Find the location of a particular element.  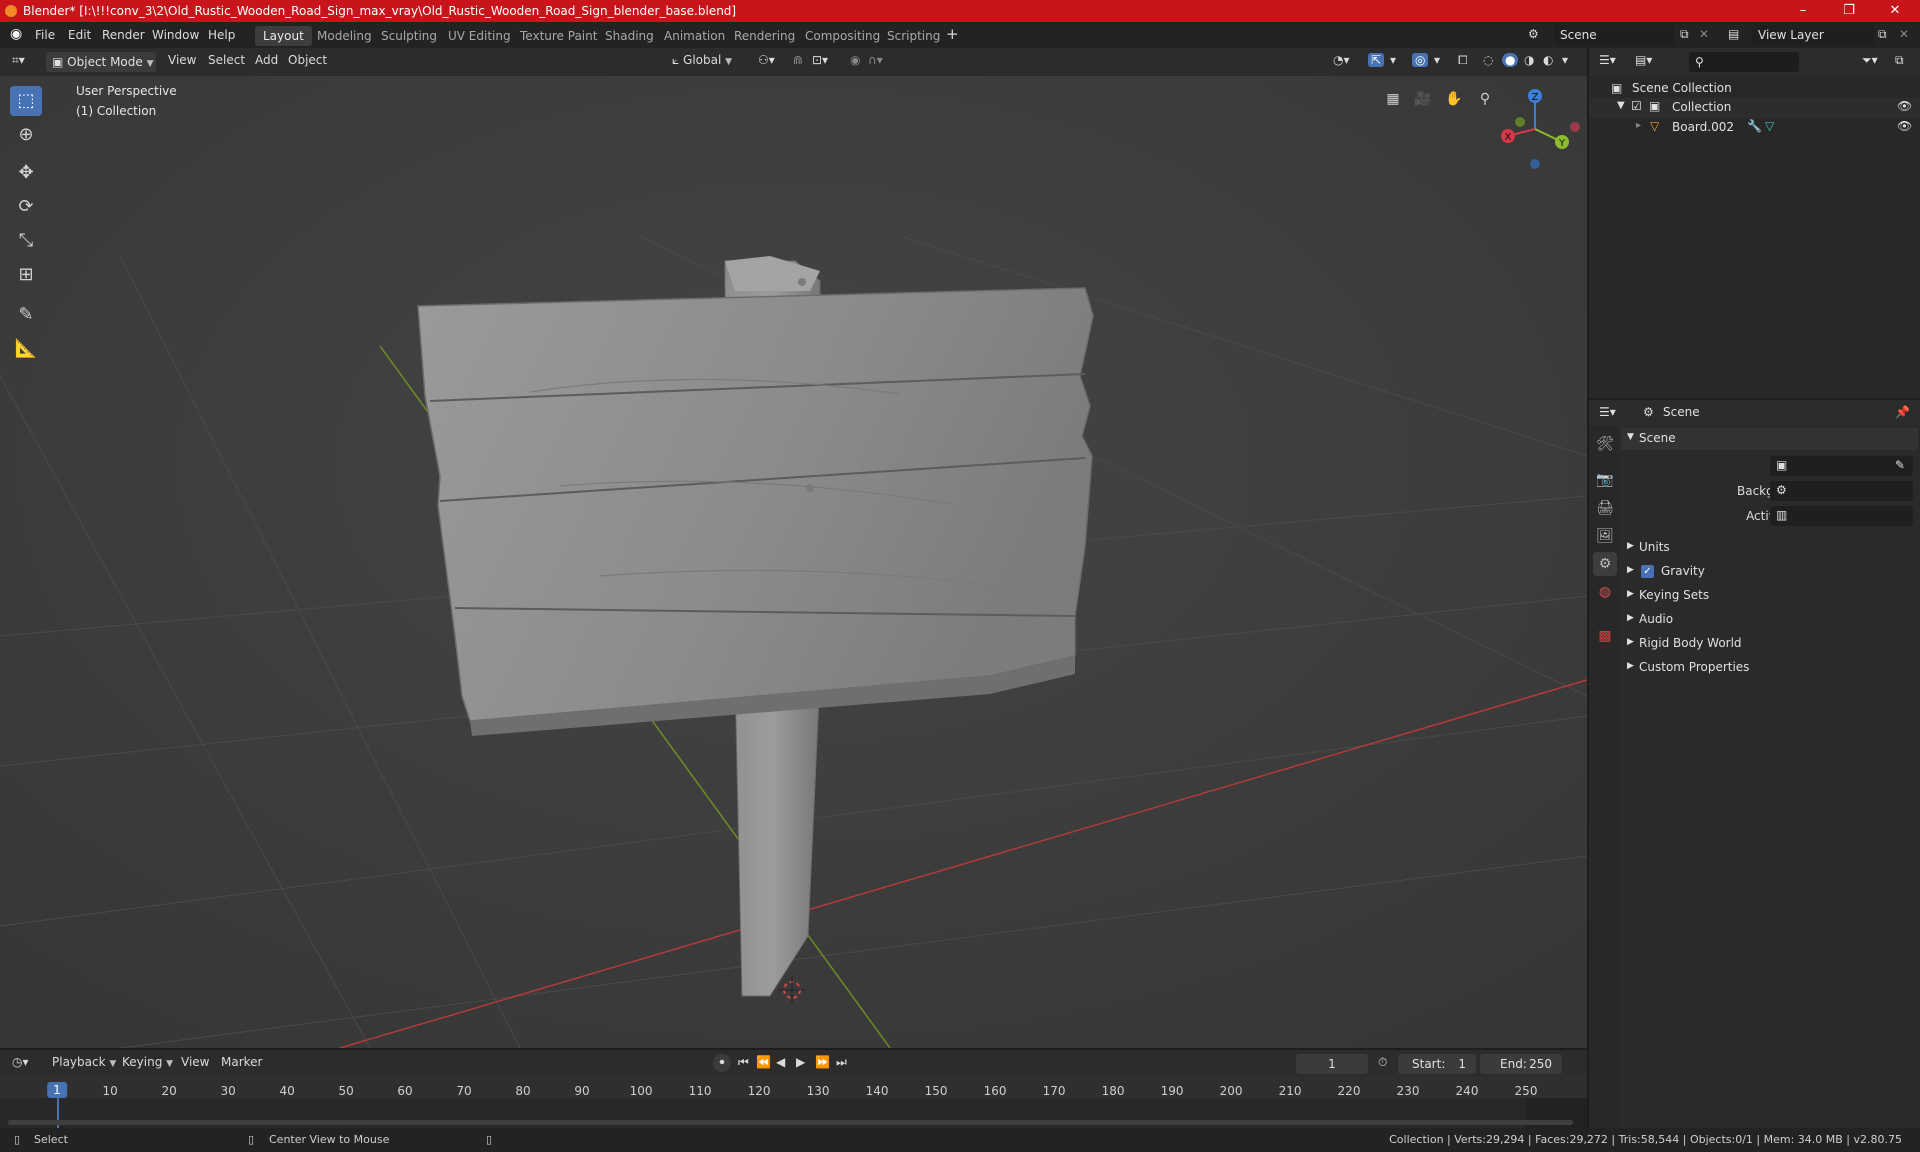

gravity-checkbox: ✓ is located at coordinates (1647, 571).